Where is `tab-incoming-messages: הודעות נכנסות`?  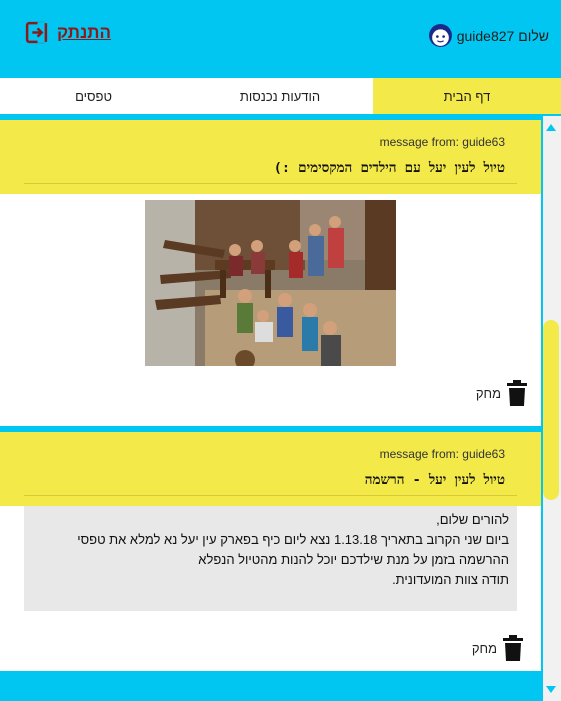
tab-incoming-messages: הודעות נכנסות is located at coordinates (280, 96).